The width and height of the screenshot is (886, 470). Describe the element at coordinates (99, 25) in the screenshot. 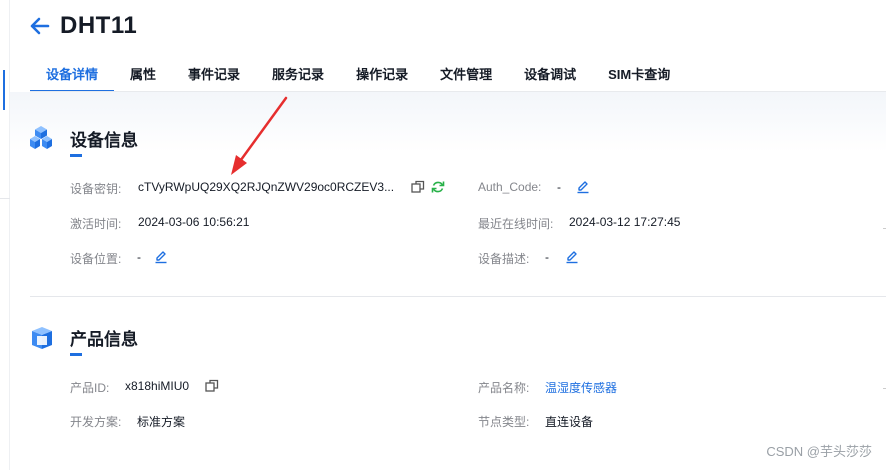

I see `page-title: DHT11` at that location.